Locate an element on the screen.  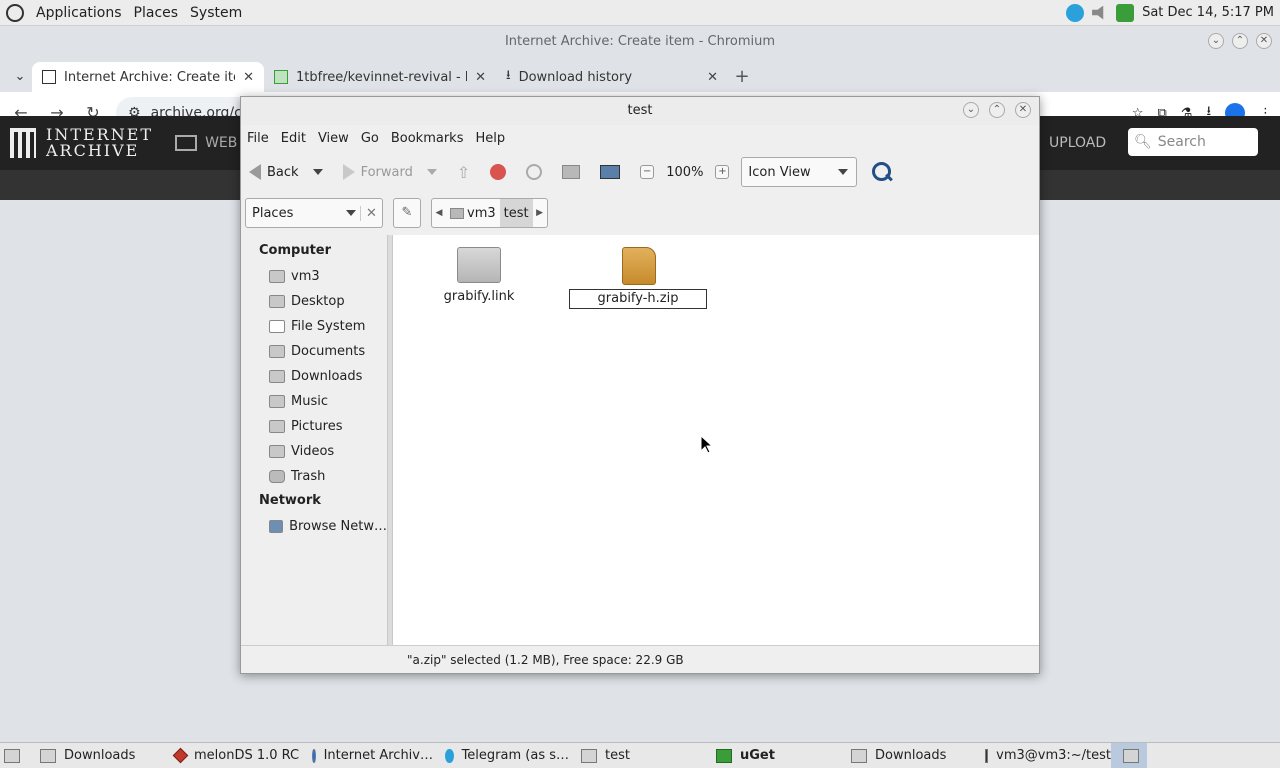
sidebar-item-pictures: Pictures is located at coordinates (314, 426).